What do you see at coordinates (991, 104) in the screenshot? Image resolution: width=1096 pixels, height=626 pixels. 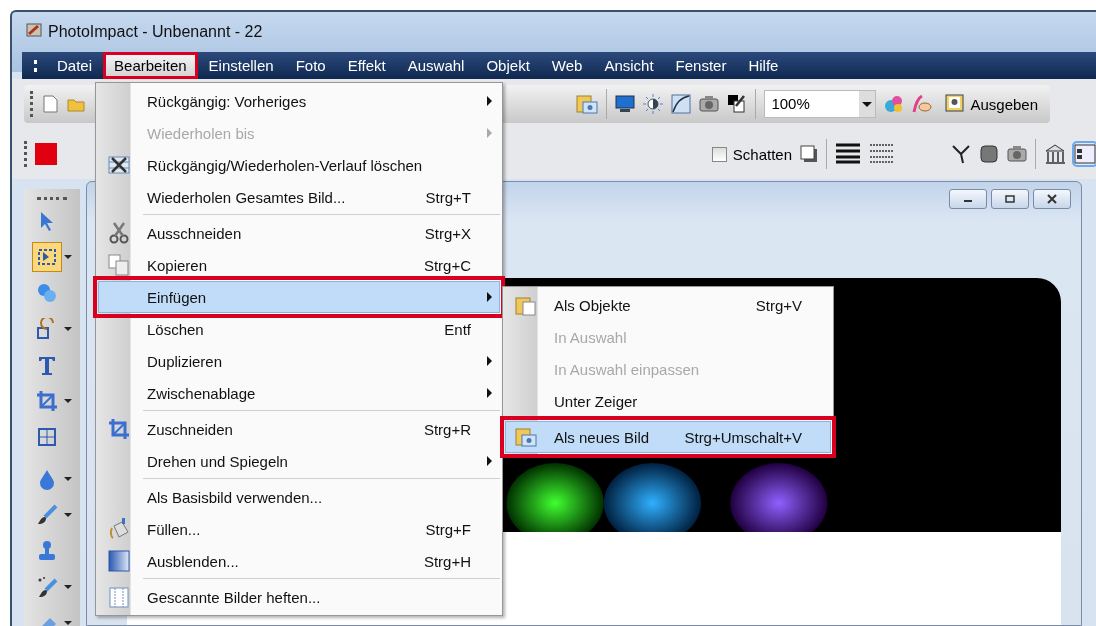 I see `output-button: Ausgeben` at bounding box center [991, 104].